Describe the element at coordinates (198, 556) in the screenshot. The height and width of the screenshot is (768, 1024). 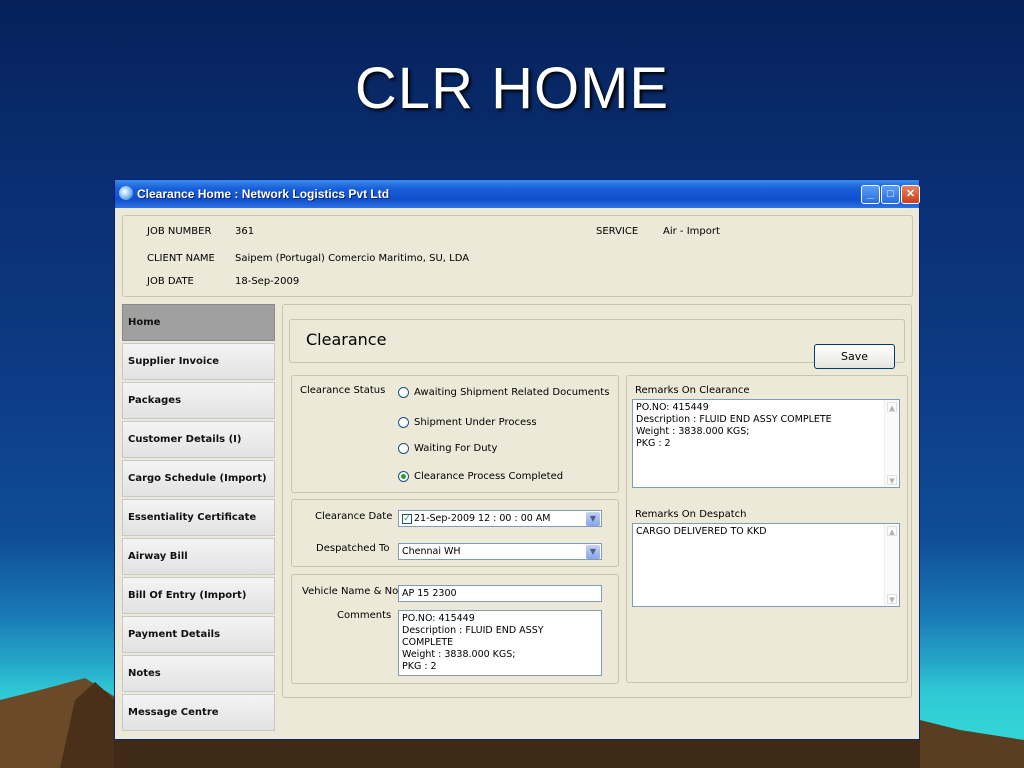
I see `sidebar-item-airway-bill: Airway Bill` at that location.